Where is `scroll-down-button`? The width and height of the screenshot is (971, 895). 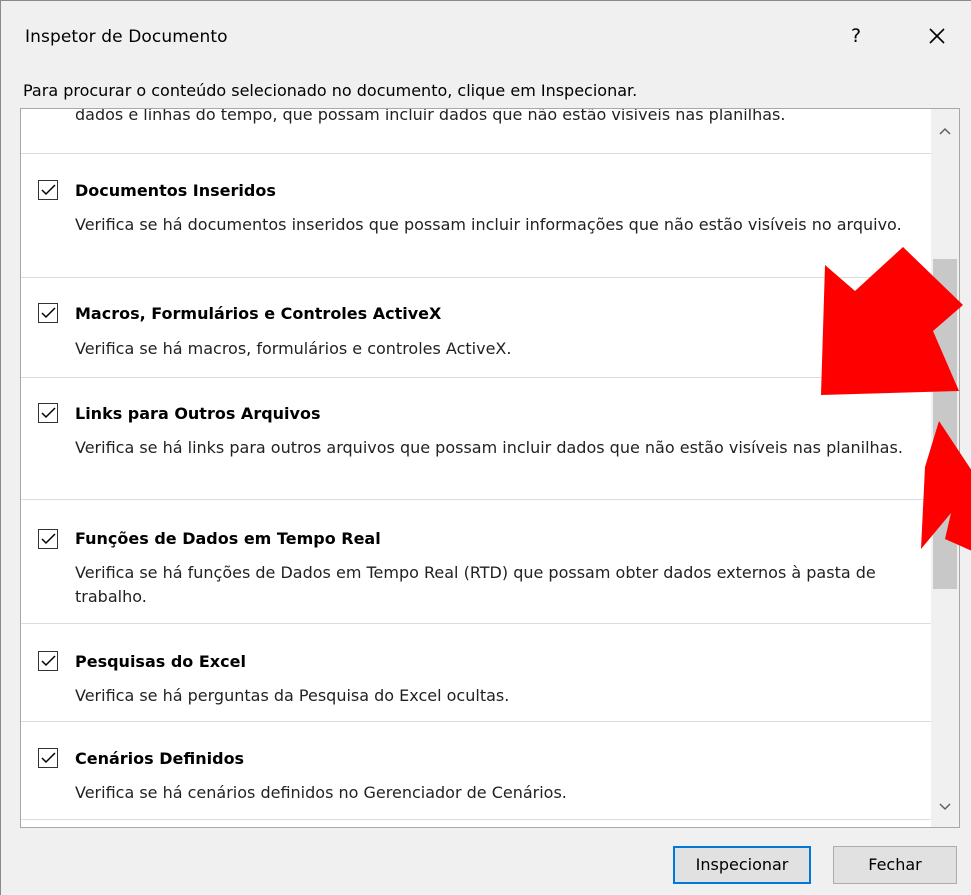 scroll-down-button is located at coordinates (945, 807).